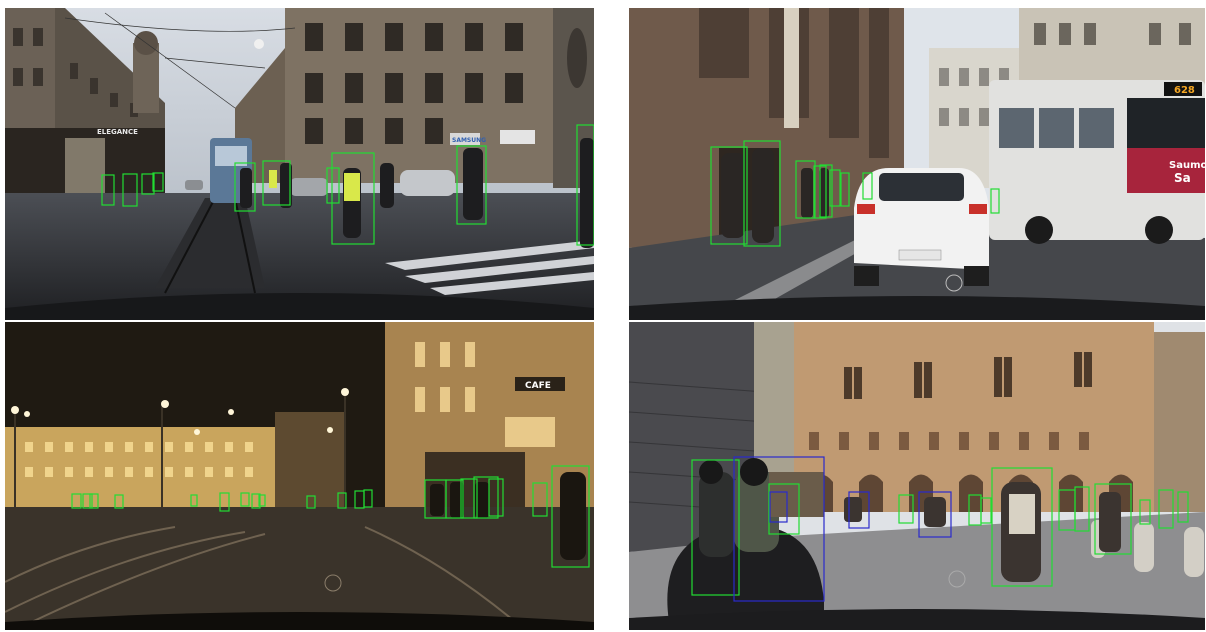 Image resolution: width=1206 pixels, height=632 pixels. I want to click on sign-text: Sa, so click(1182, 178).